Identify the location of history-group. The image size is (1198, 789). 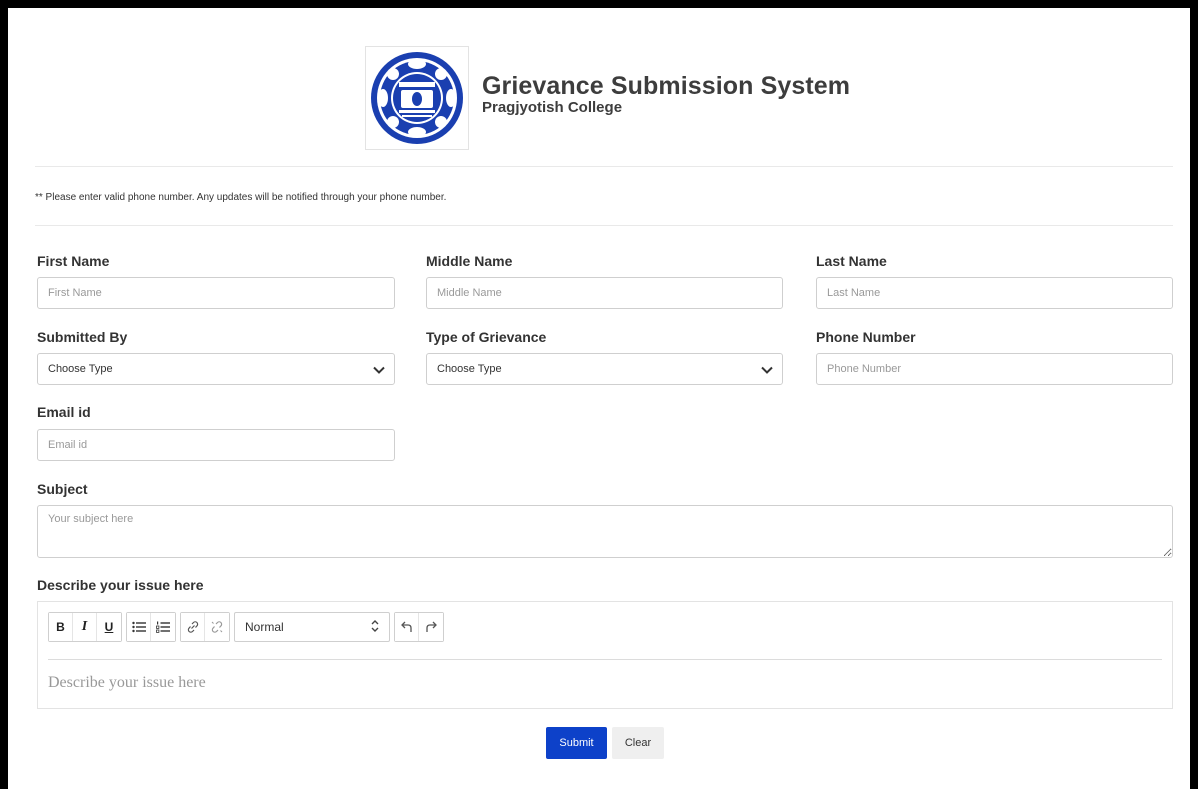
(419, 627).